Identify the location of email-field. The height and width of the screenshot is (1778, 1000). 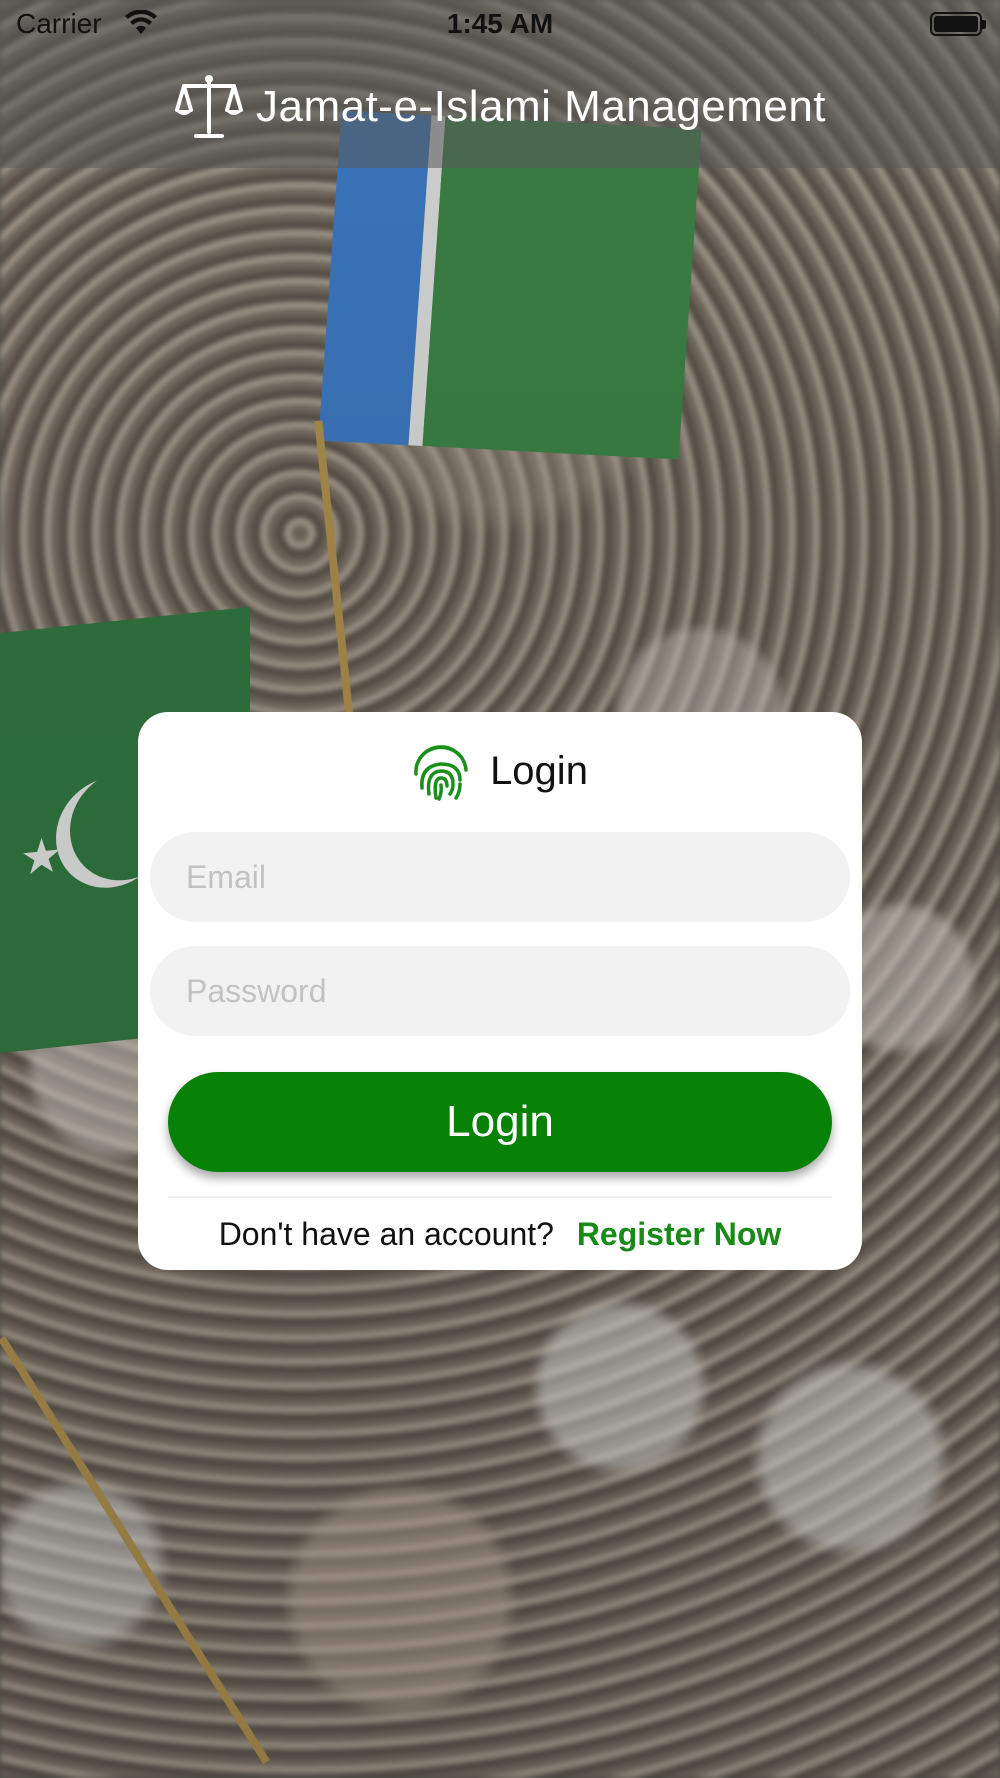
(500, 877).